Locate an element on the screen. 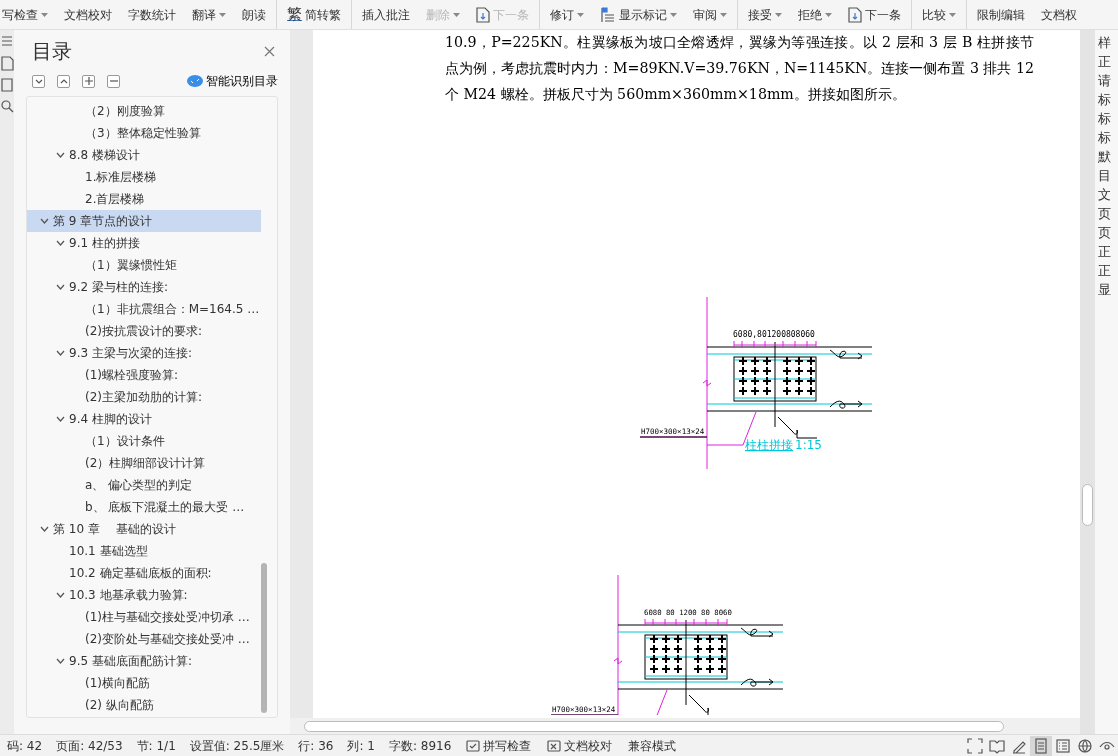  tree-item: (2）柱脚细部设计计算 is located at coordinates (144, 463).